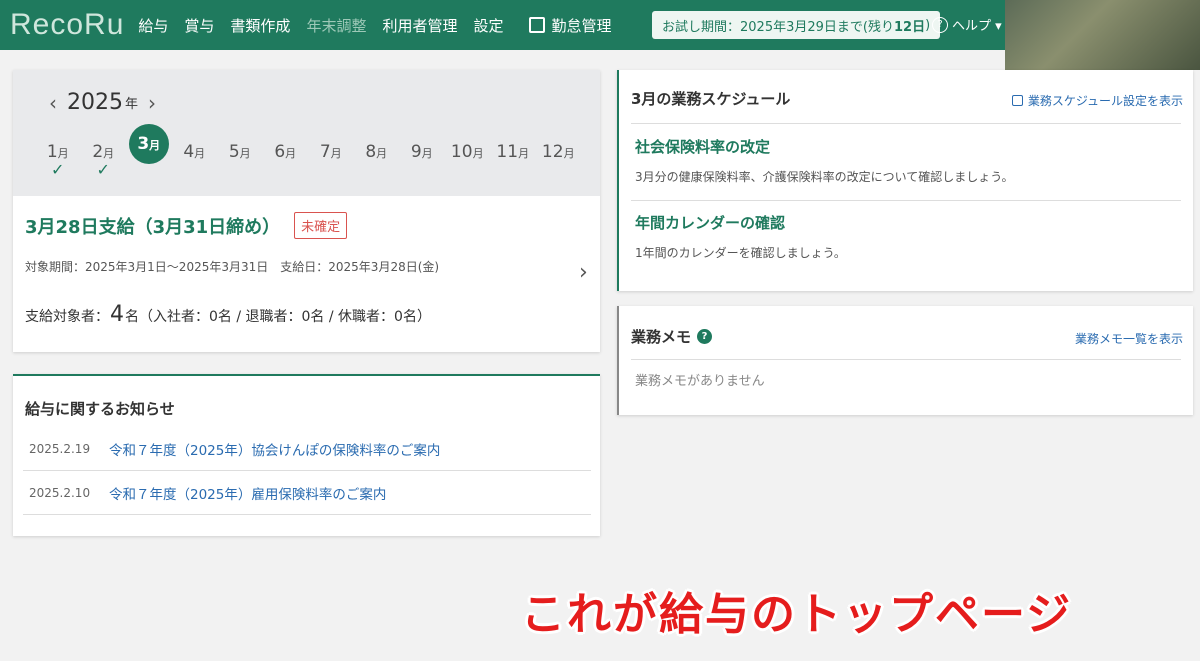  Describe the element at coordinates (360, 267) in the screenshot. I see `payday: 支給日：2025年3月28日(金)` at that location.